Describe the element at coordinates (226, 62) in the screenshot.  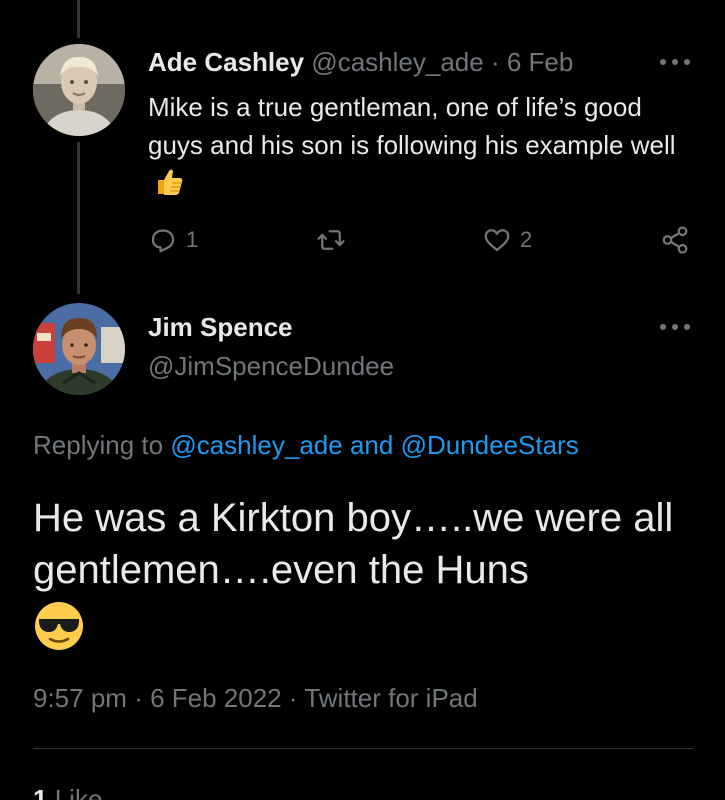
I see `author-name: Ade Cashley` at that location.